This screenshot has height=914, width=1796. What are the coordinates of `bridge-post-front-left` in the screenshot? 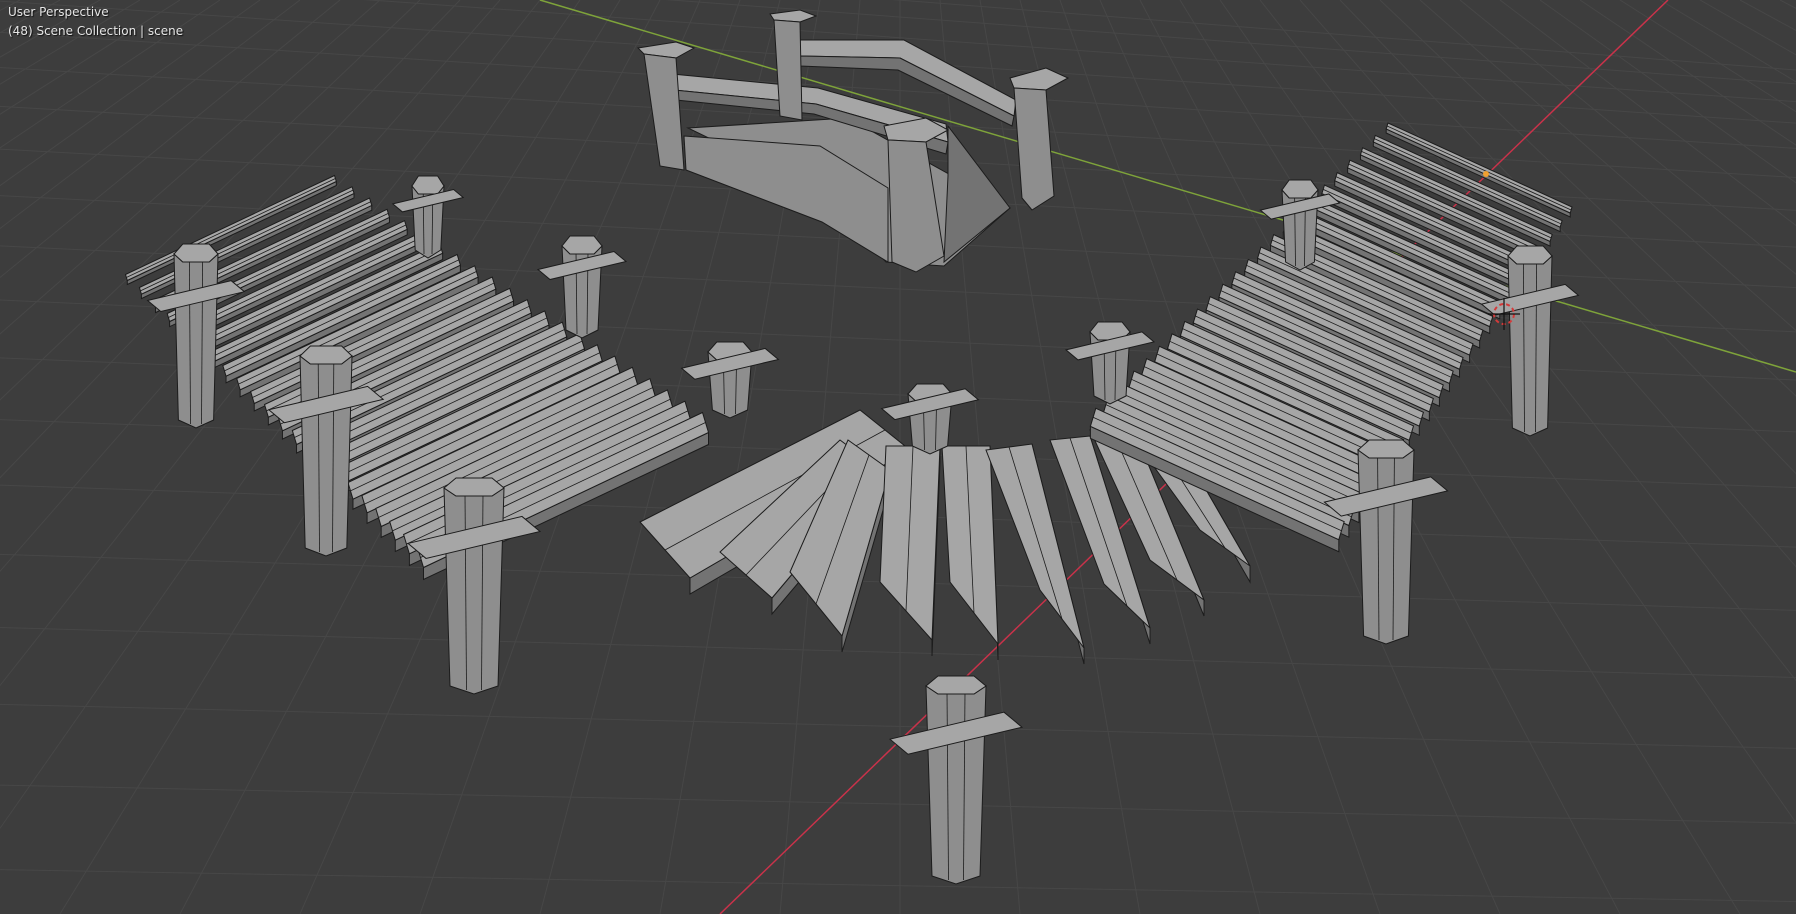 It's located at (664, 112).